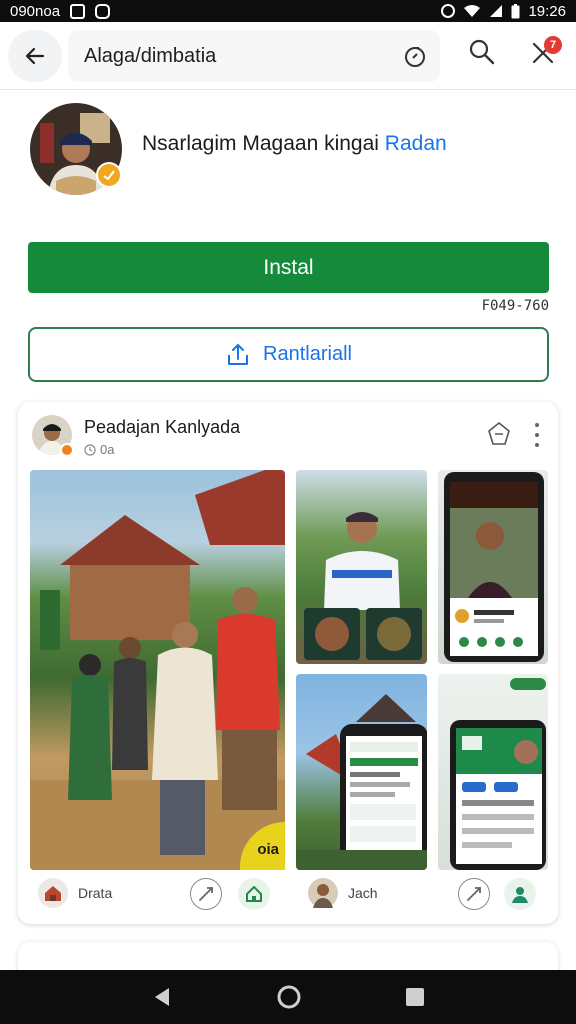 This screenshot has height=1024, width=576. What do you see at coordinates (109, 175) in the screenshot?
I see `verified-badge-icon` at bounding box center [109, 175].